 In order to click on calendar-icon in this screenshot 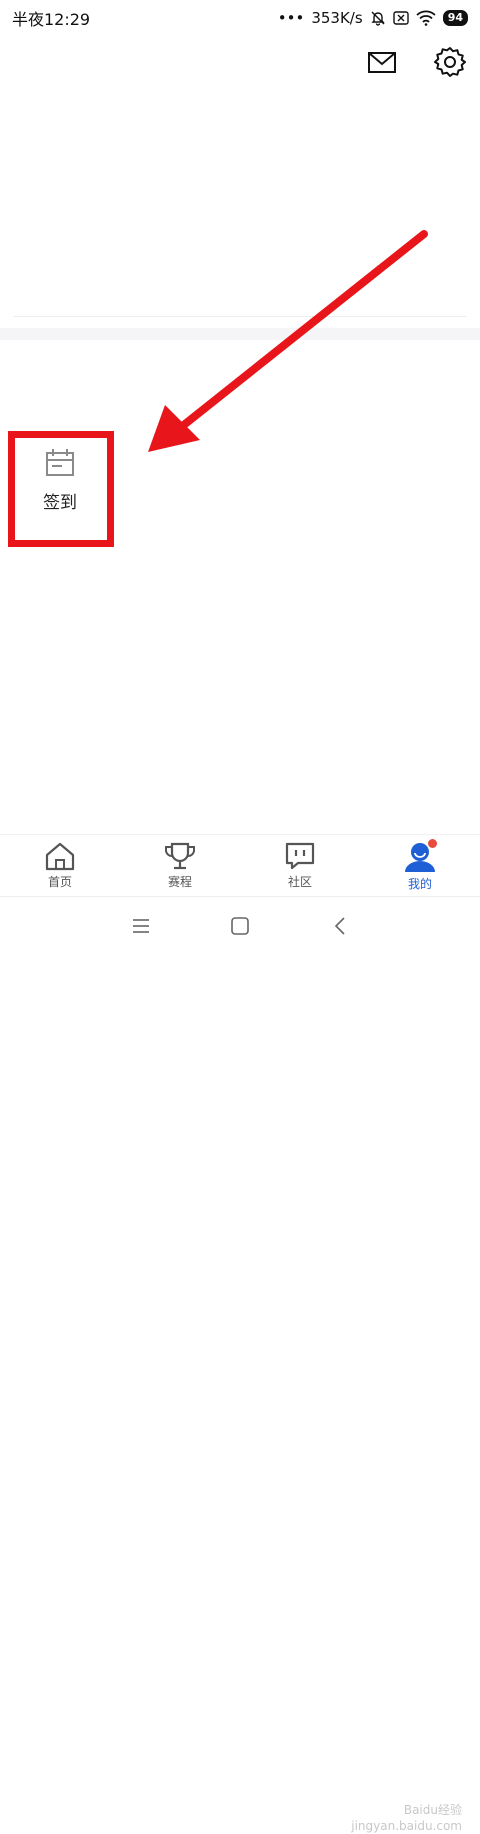, I will do `click(60, 462)`.